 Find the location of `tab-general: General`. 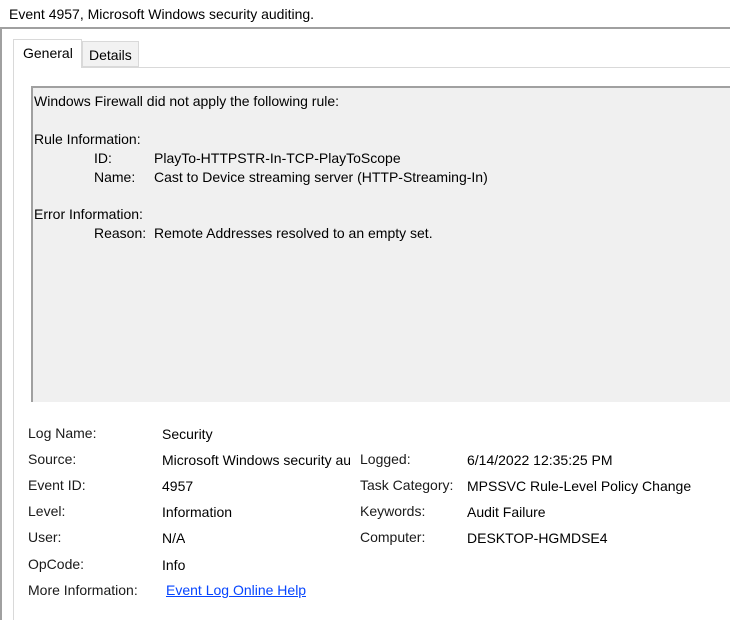

tab-general: General is located at coordinates (47, 53).